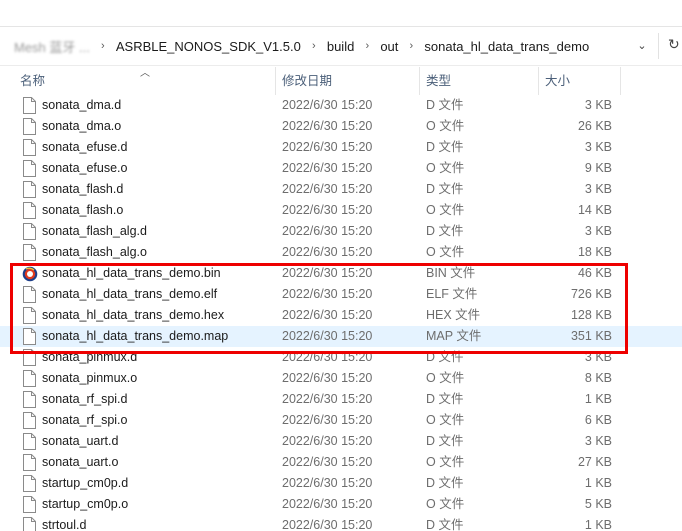 The image size is (682, 531). What do you see at coordinates (591, 336) in the screenshot?
I see `file-size: 351 KB` at bounding box center [591, 336].